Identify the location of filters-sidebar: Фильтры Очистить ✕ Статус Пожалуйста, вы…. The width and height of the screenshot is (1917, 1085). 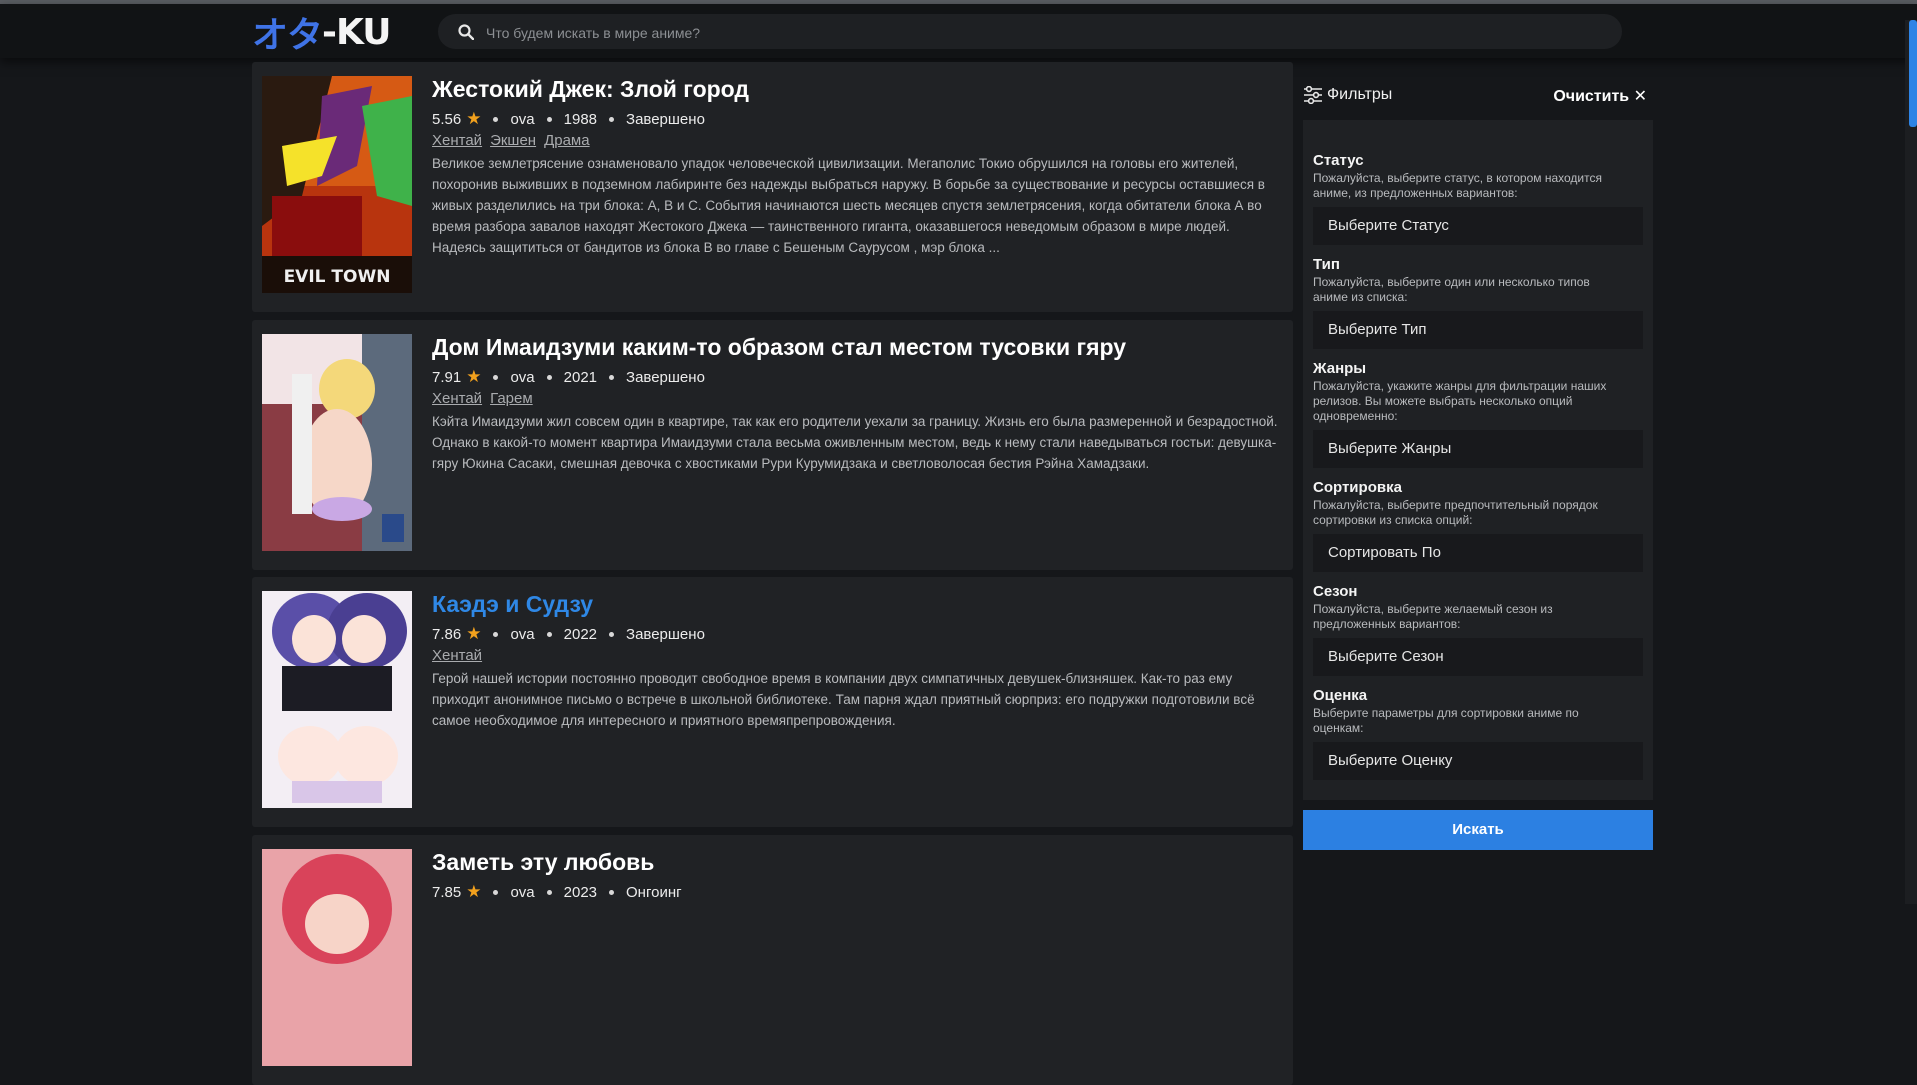
(1478, 440).